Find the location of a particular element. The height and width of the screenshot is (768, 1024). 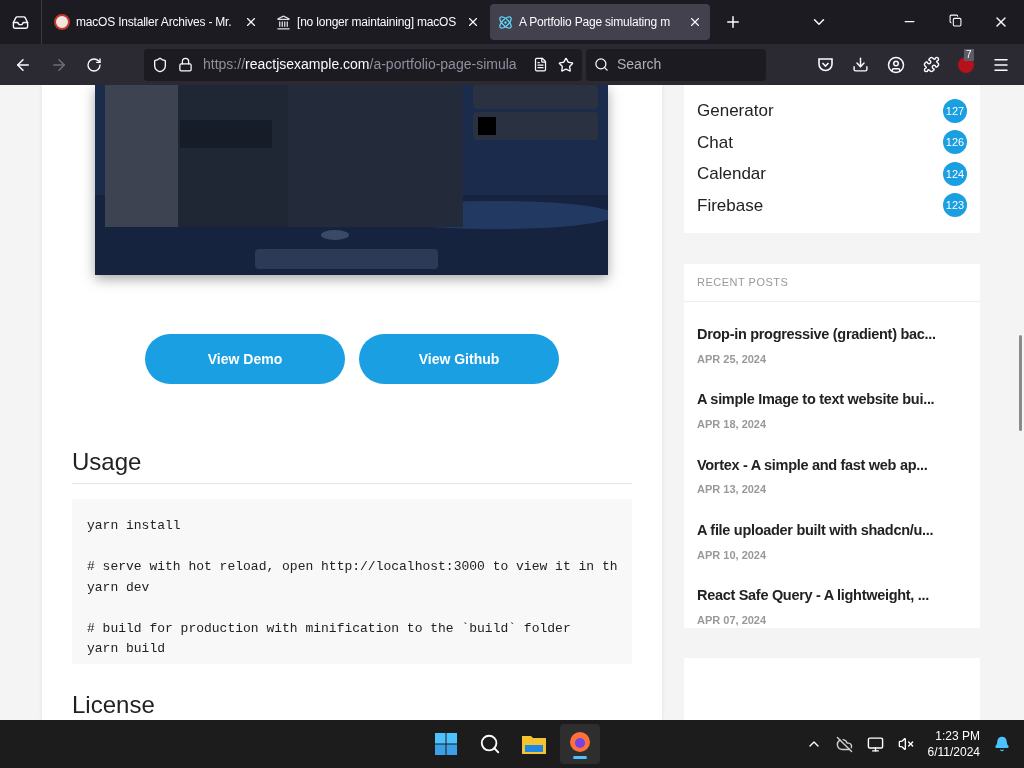

count-badge: 123 is located at coordinates (955, 205).